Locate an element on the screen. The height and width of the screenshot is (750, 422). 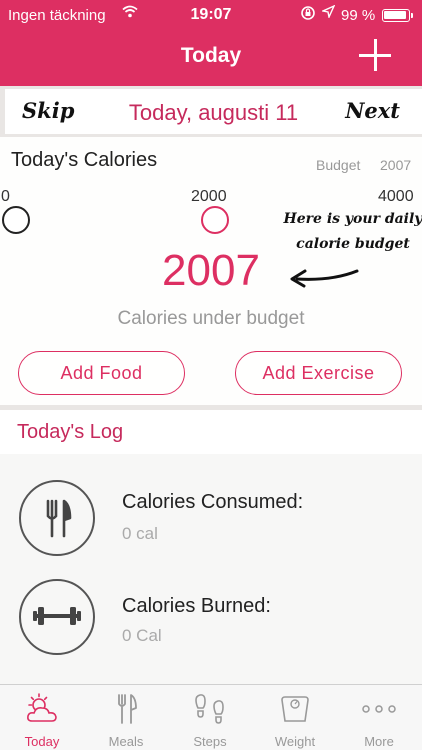
location-icon is located at coordinates (328, 12).